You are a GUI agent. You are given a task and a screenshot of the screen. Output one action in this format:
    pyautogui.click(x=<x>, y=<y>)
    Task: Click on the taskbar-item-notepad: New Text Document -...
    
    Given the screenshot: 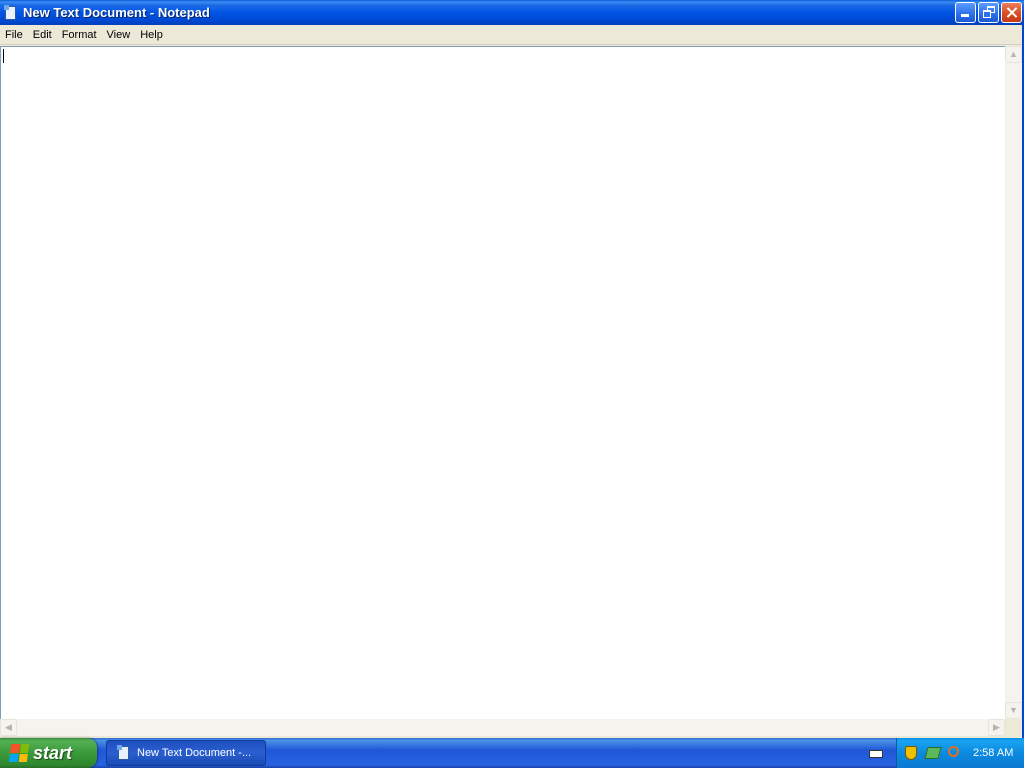 What is the action you would take?
    pyautogui.click(x=186, y=753)
    